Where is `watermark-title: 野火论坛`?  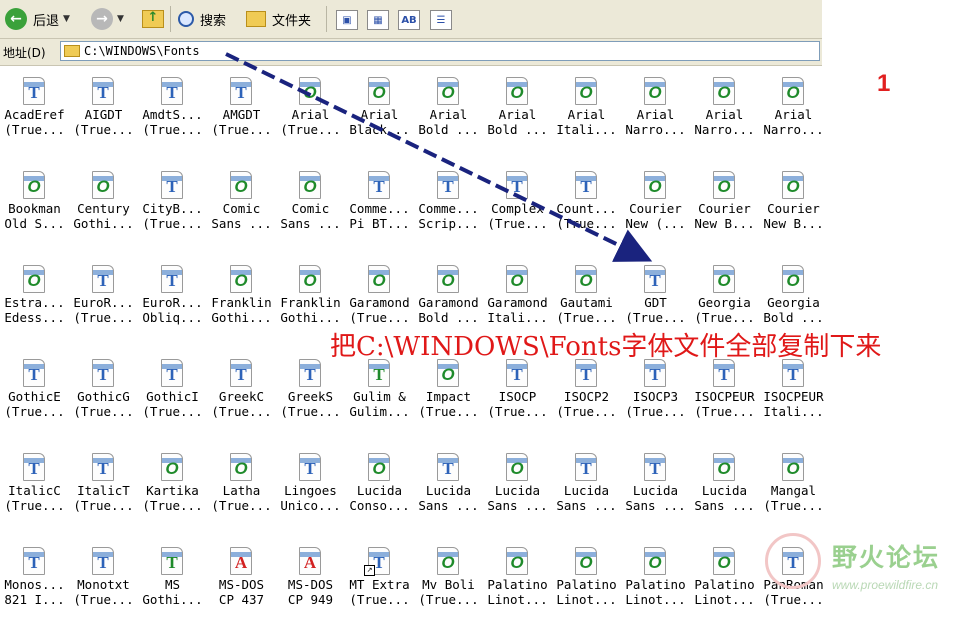 watermark-title: 野火论坛 is located at coordinates (886, 557).